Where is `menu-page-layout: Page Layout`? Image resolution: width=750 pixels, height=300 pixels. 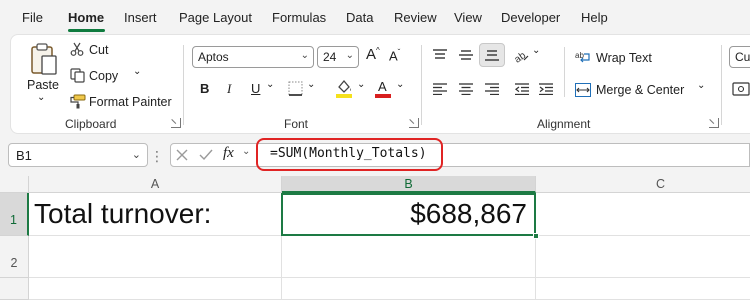 menu-page-layout: Page Layout is located at coordinates (215, 17).